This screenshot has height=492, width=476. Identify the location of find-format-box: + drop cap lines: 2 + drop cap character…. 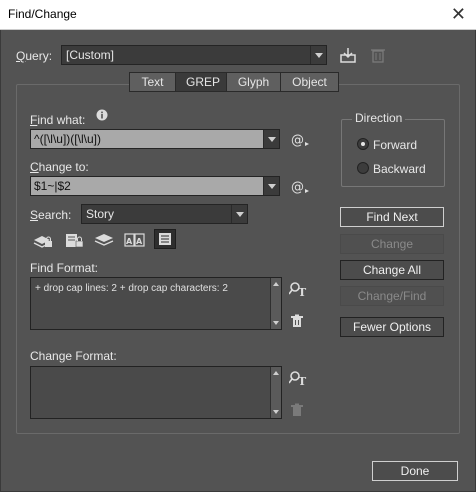
(156, 303).